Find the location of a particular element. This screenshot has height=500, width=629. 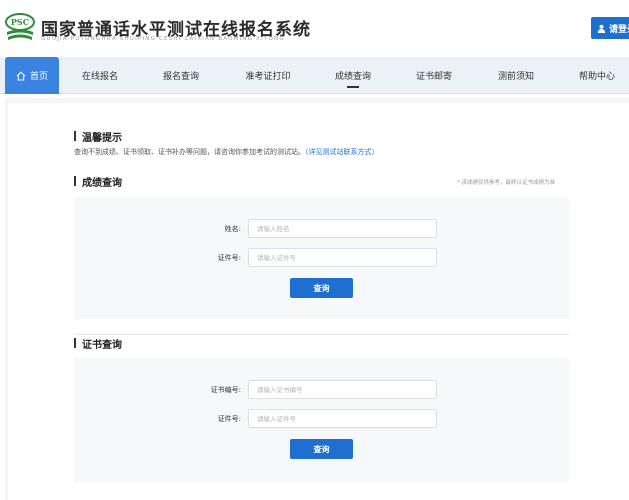

nav-item-home: 首页 is located at coordinates (32, 75).